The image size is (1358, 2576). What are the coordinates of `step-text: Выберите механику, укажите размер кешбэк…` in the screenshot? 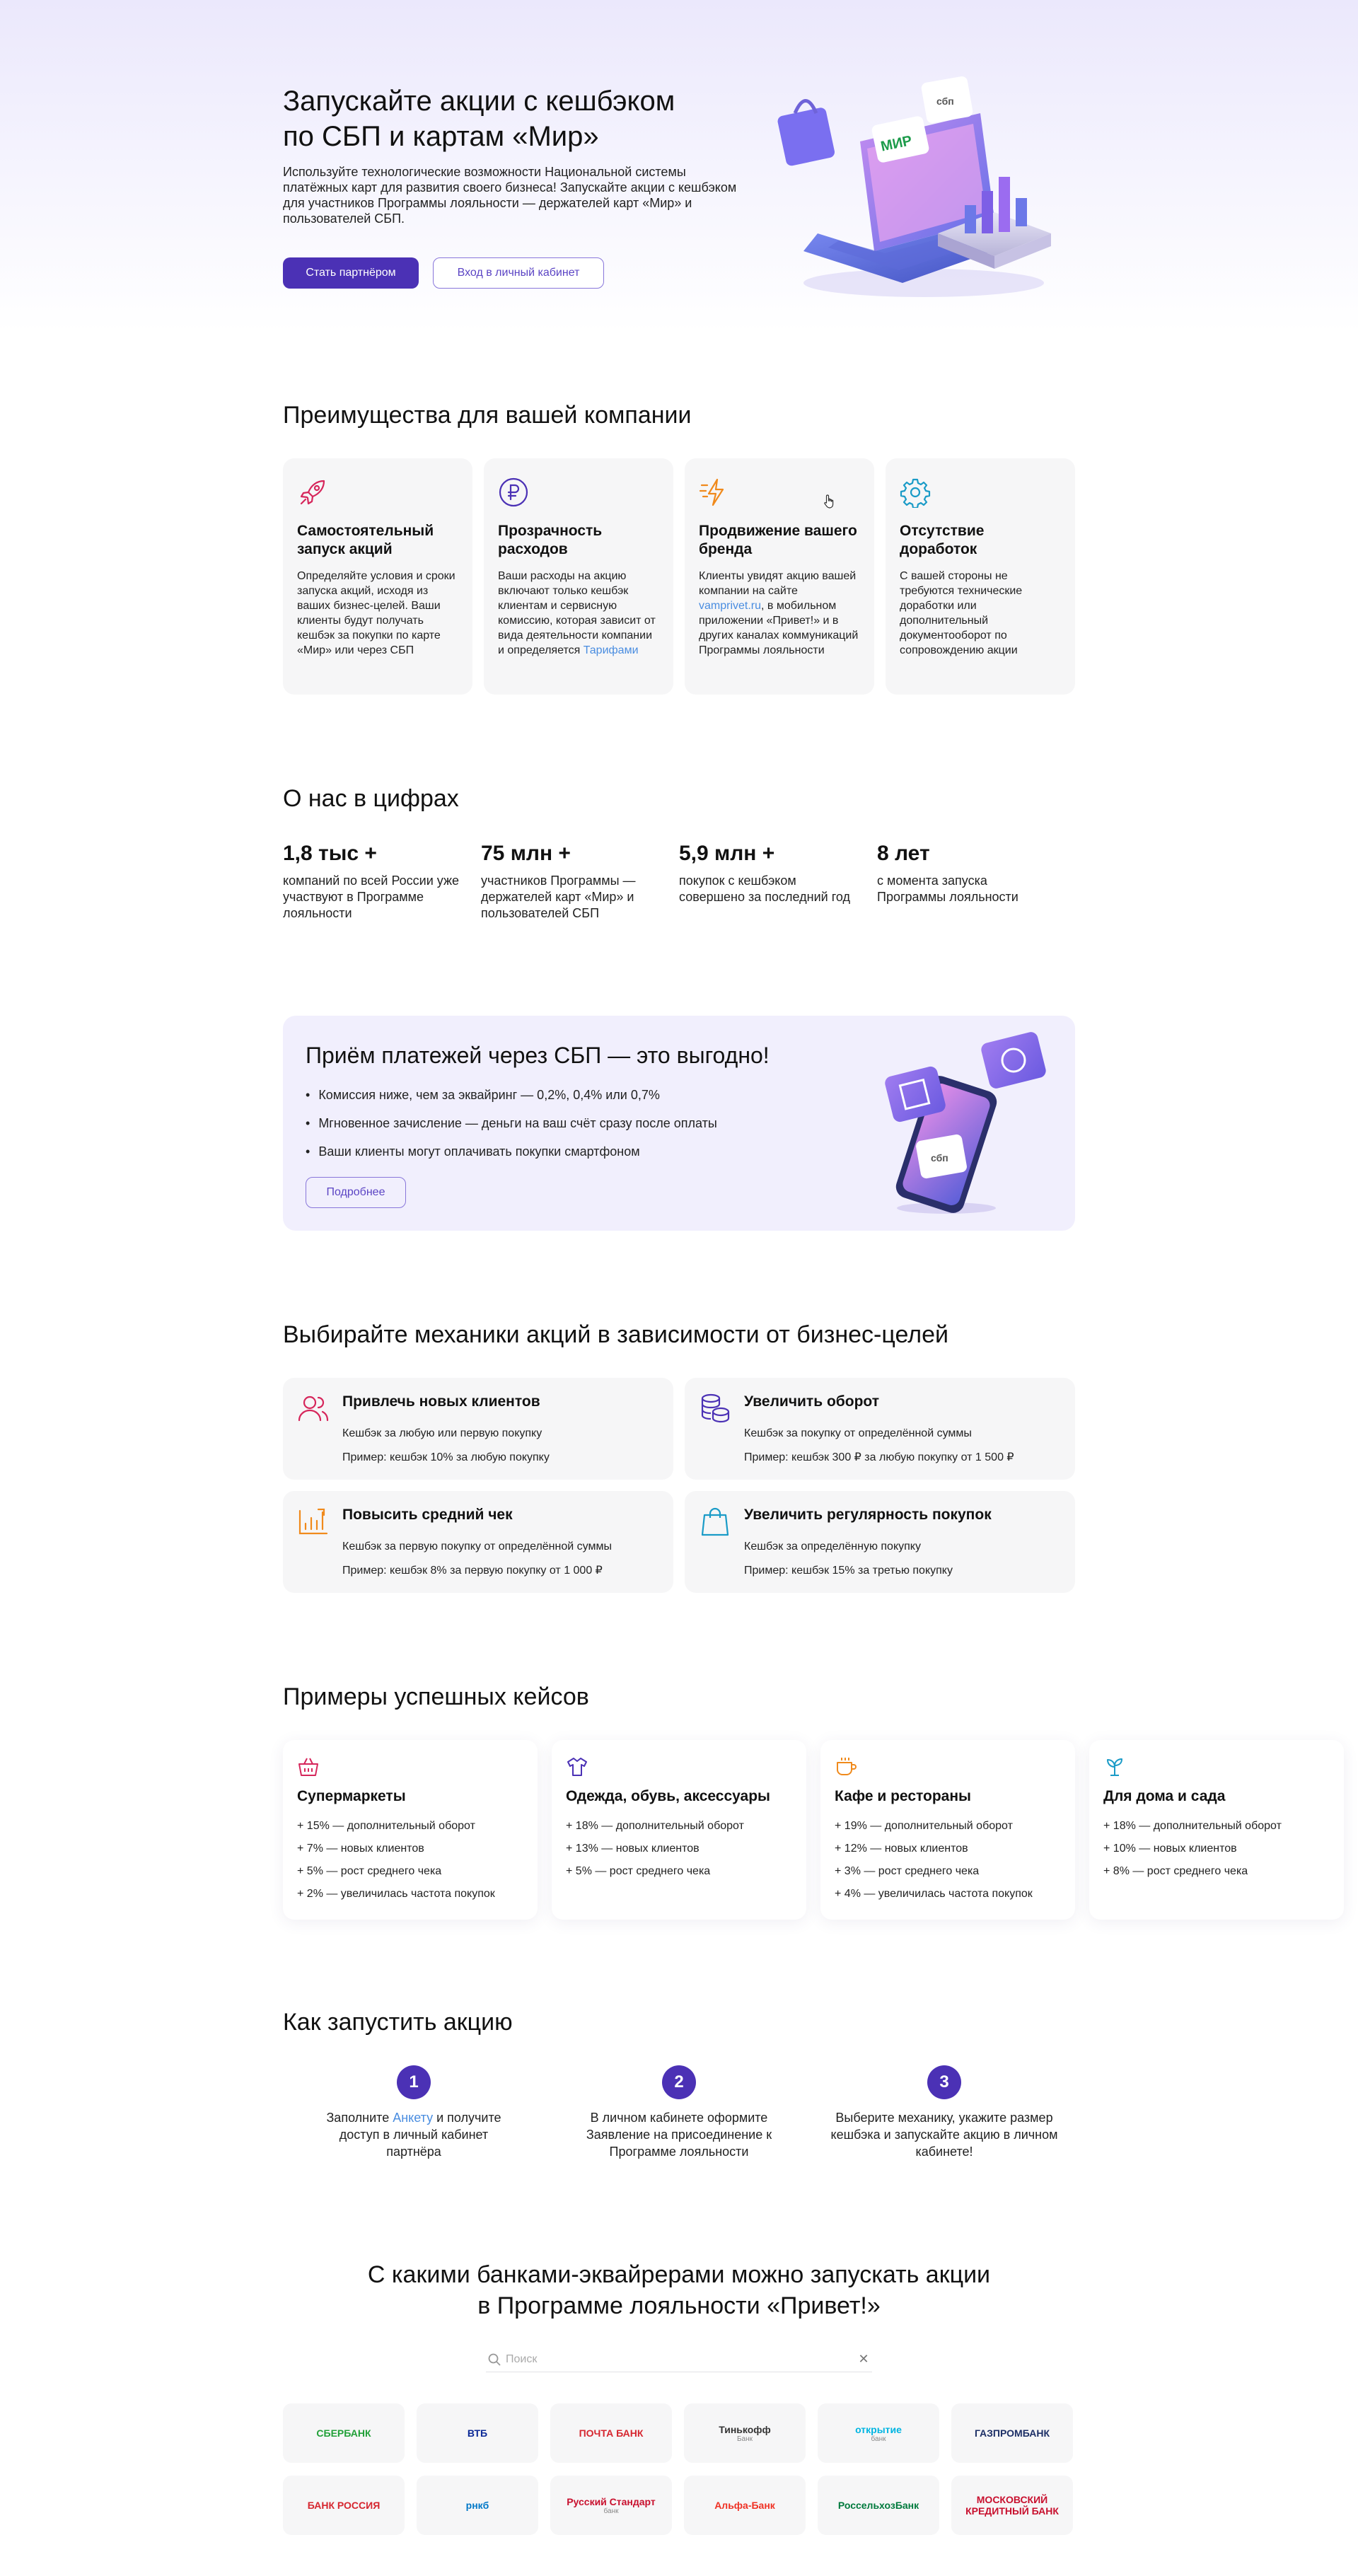 It's located at (944, 2135).